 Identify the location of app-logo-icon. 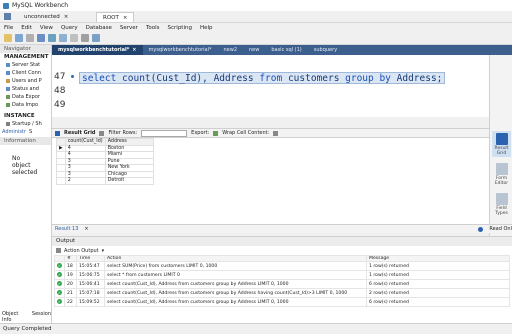
(6, 5).